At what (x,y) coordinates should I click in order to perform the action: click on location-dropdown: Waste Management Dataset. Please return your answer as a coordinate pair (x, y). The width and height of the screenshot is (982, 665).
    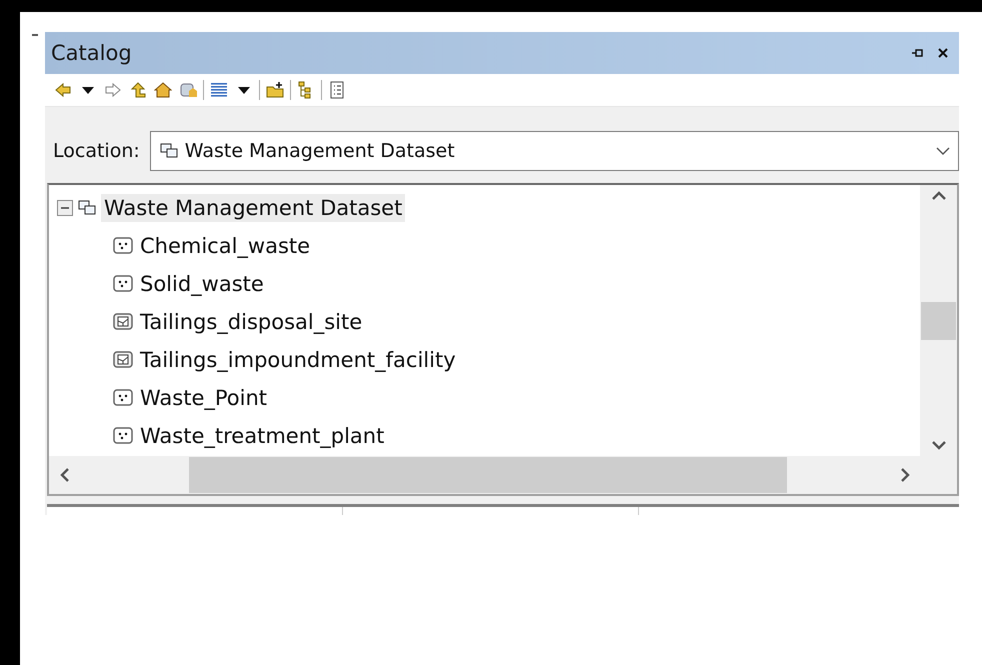
    Looking at the image, I should click on (554, 151).